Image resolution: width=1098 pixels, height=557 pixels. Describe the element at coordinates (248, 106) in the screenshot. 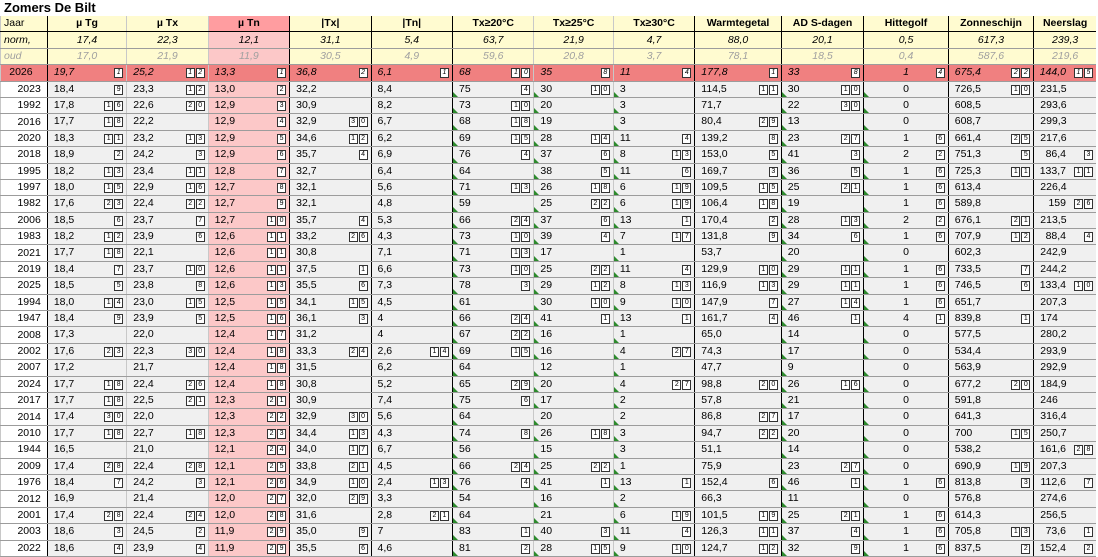

I see `cell-tn: 12,9 3` at that location.